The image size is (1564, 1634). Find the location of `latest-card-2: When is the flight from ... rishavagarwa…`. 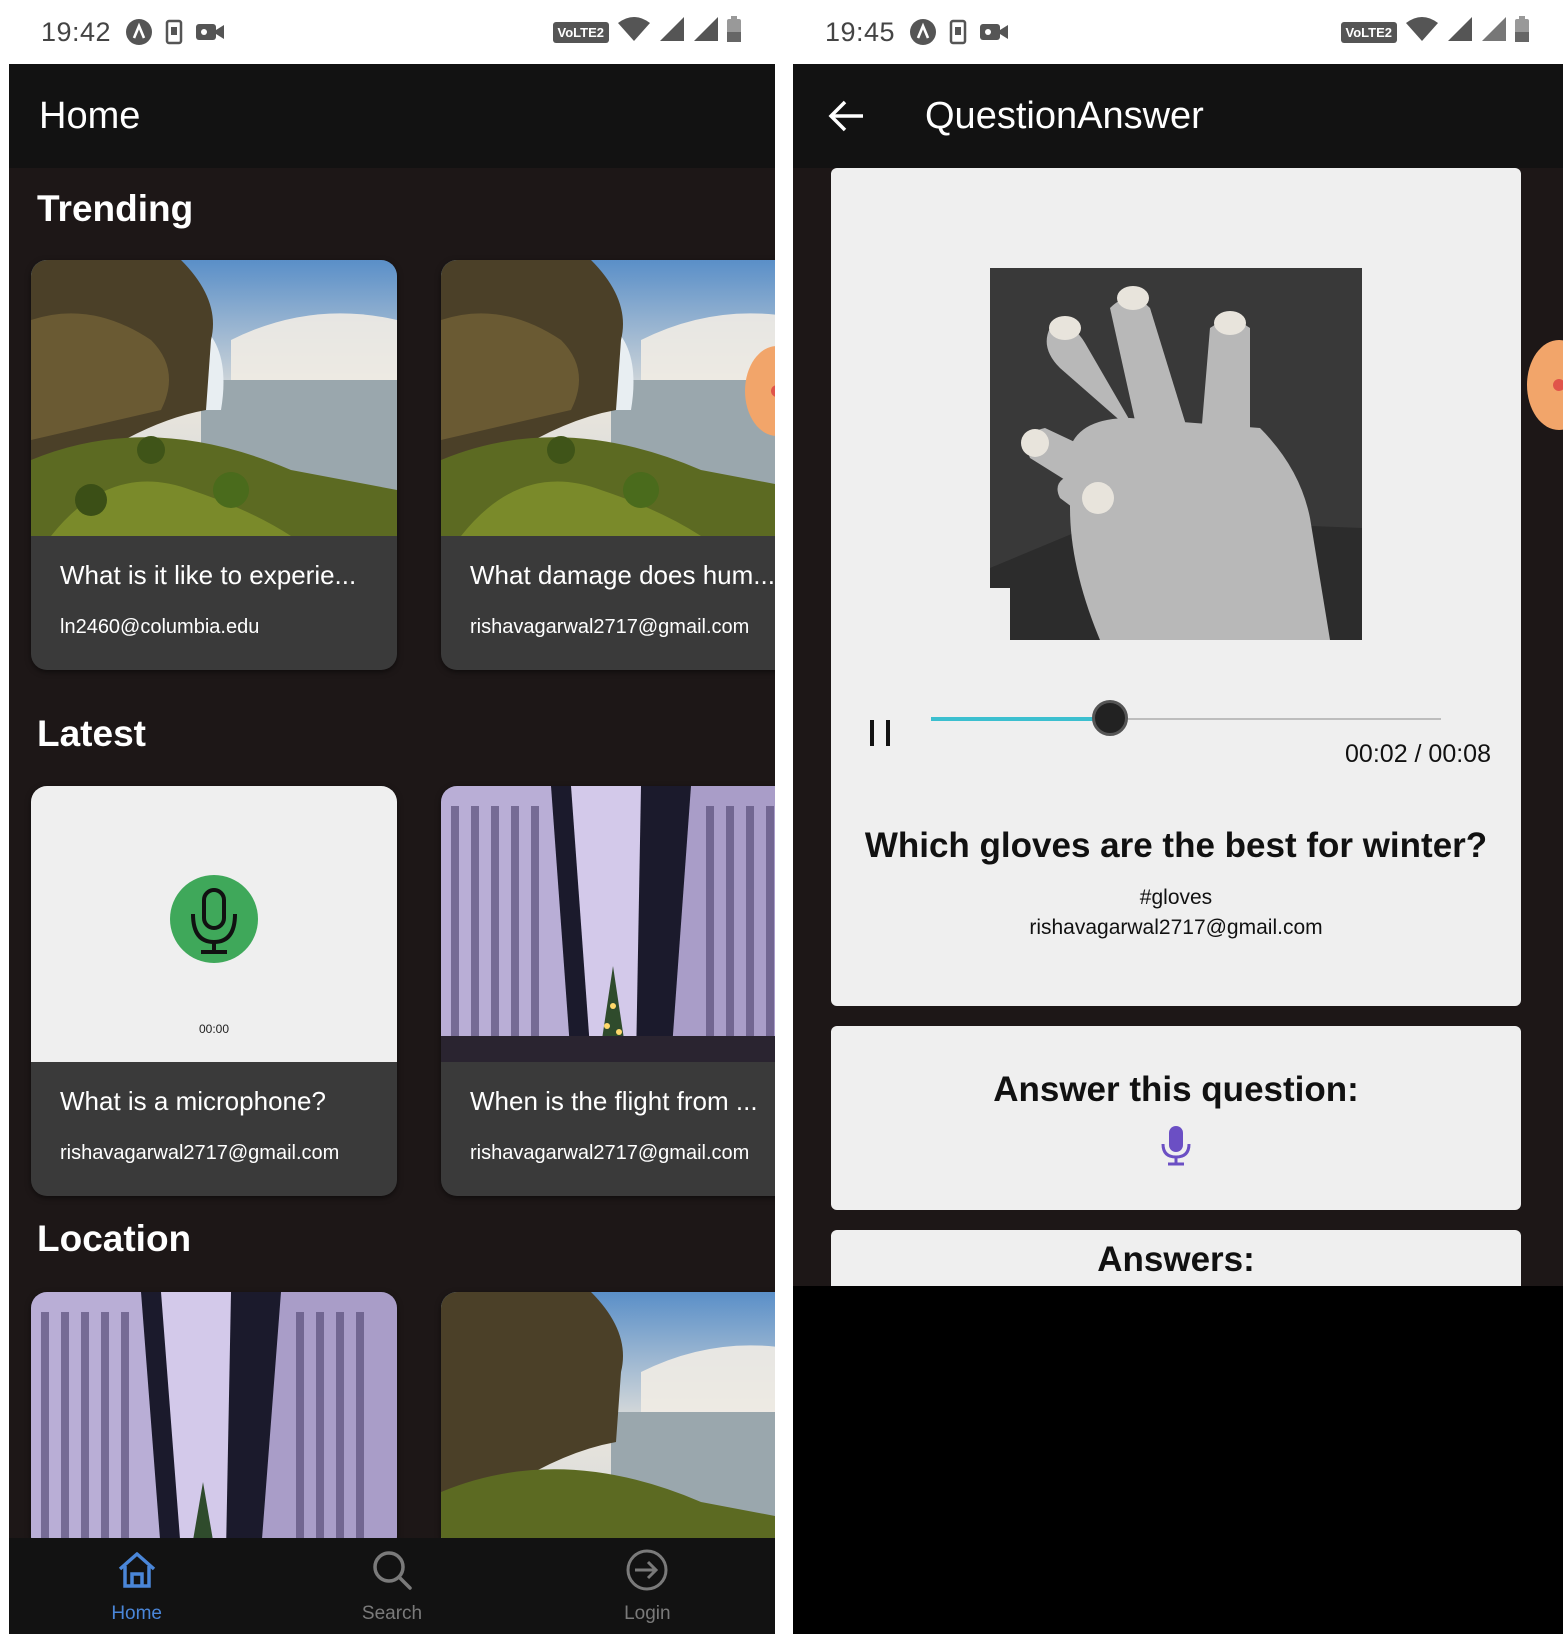

latest-card-2: When is the flight from ... rishavagarwa… is located at coordinates (608, 991).